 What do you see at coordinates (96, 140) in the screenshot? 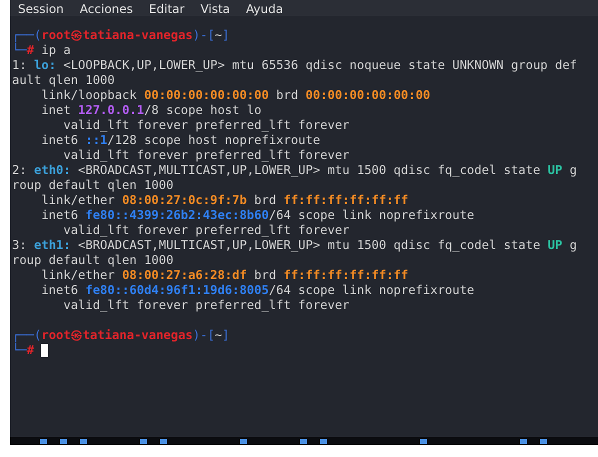
I see `ipv6-address: ::1` at bounding box center [96, 140].